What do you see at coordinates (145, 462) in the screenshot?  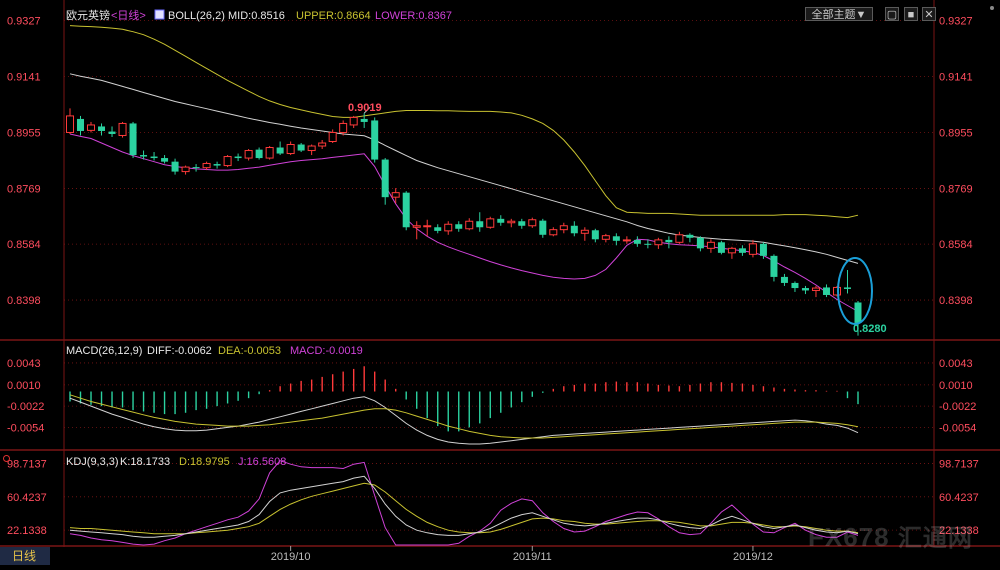 I see `kdj-k-value: K:18.1733` at bounding box center [145, 462].